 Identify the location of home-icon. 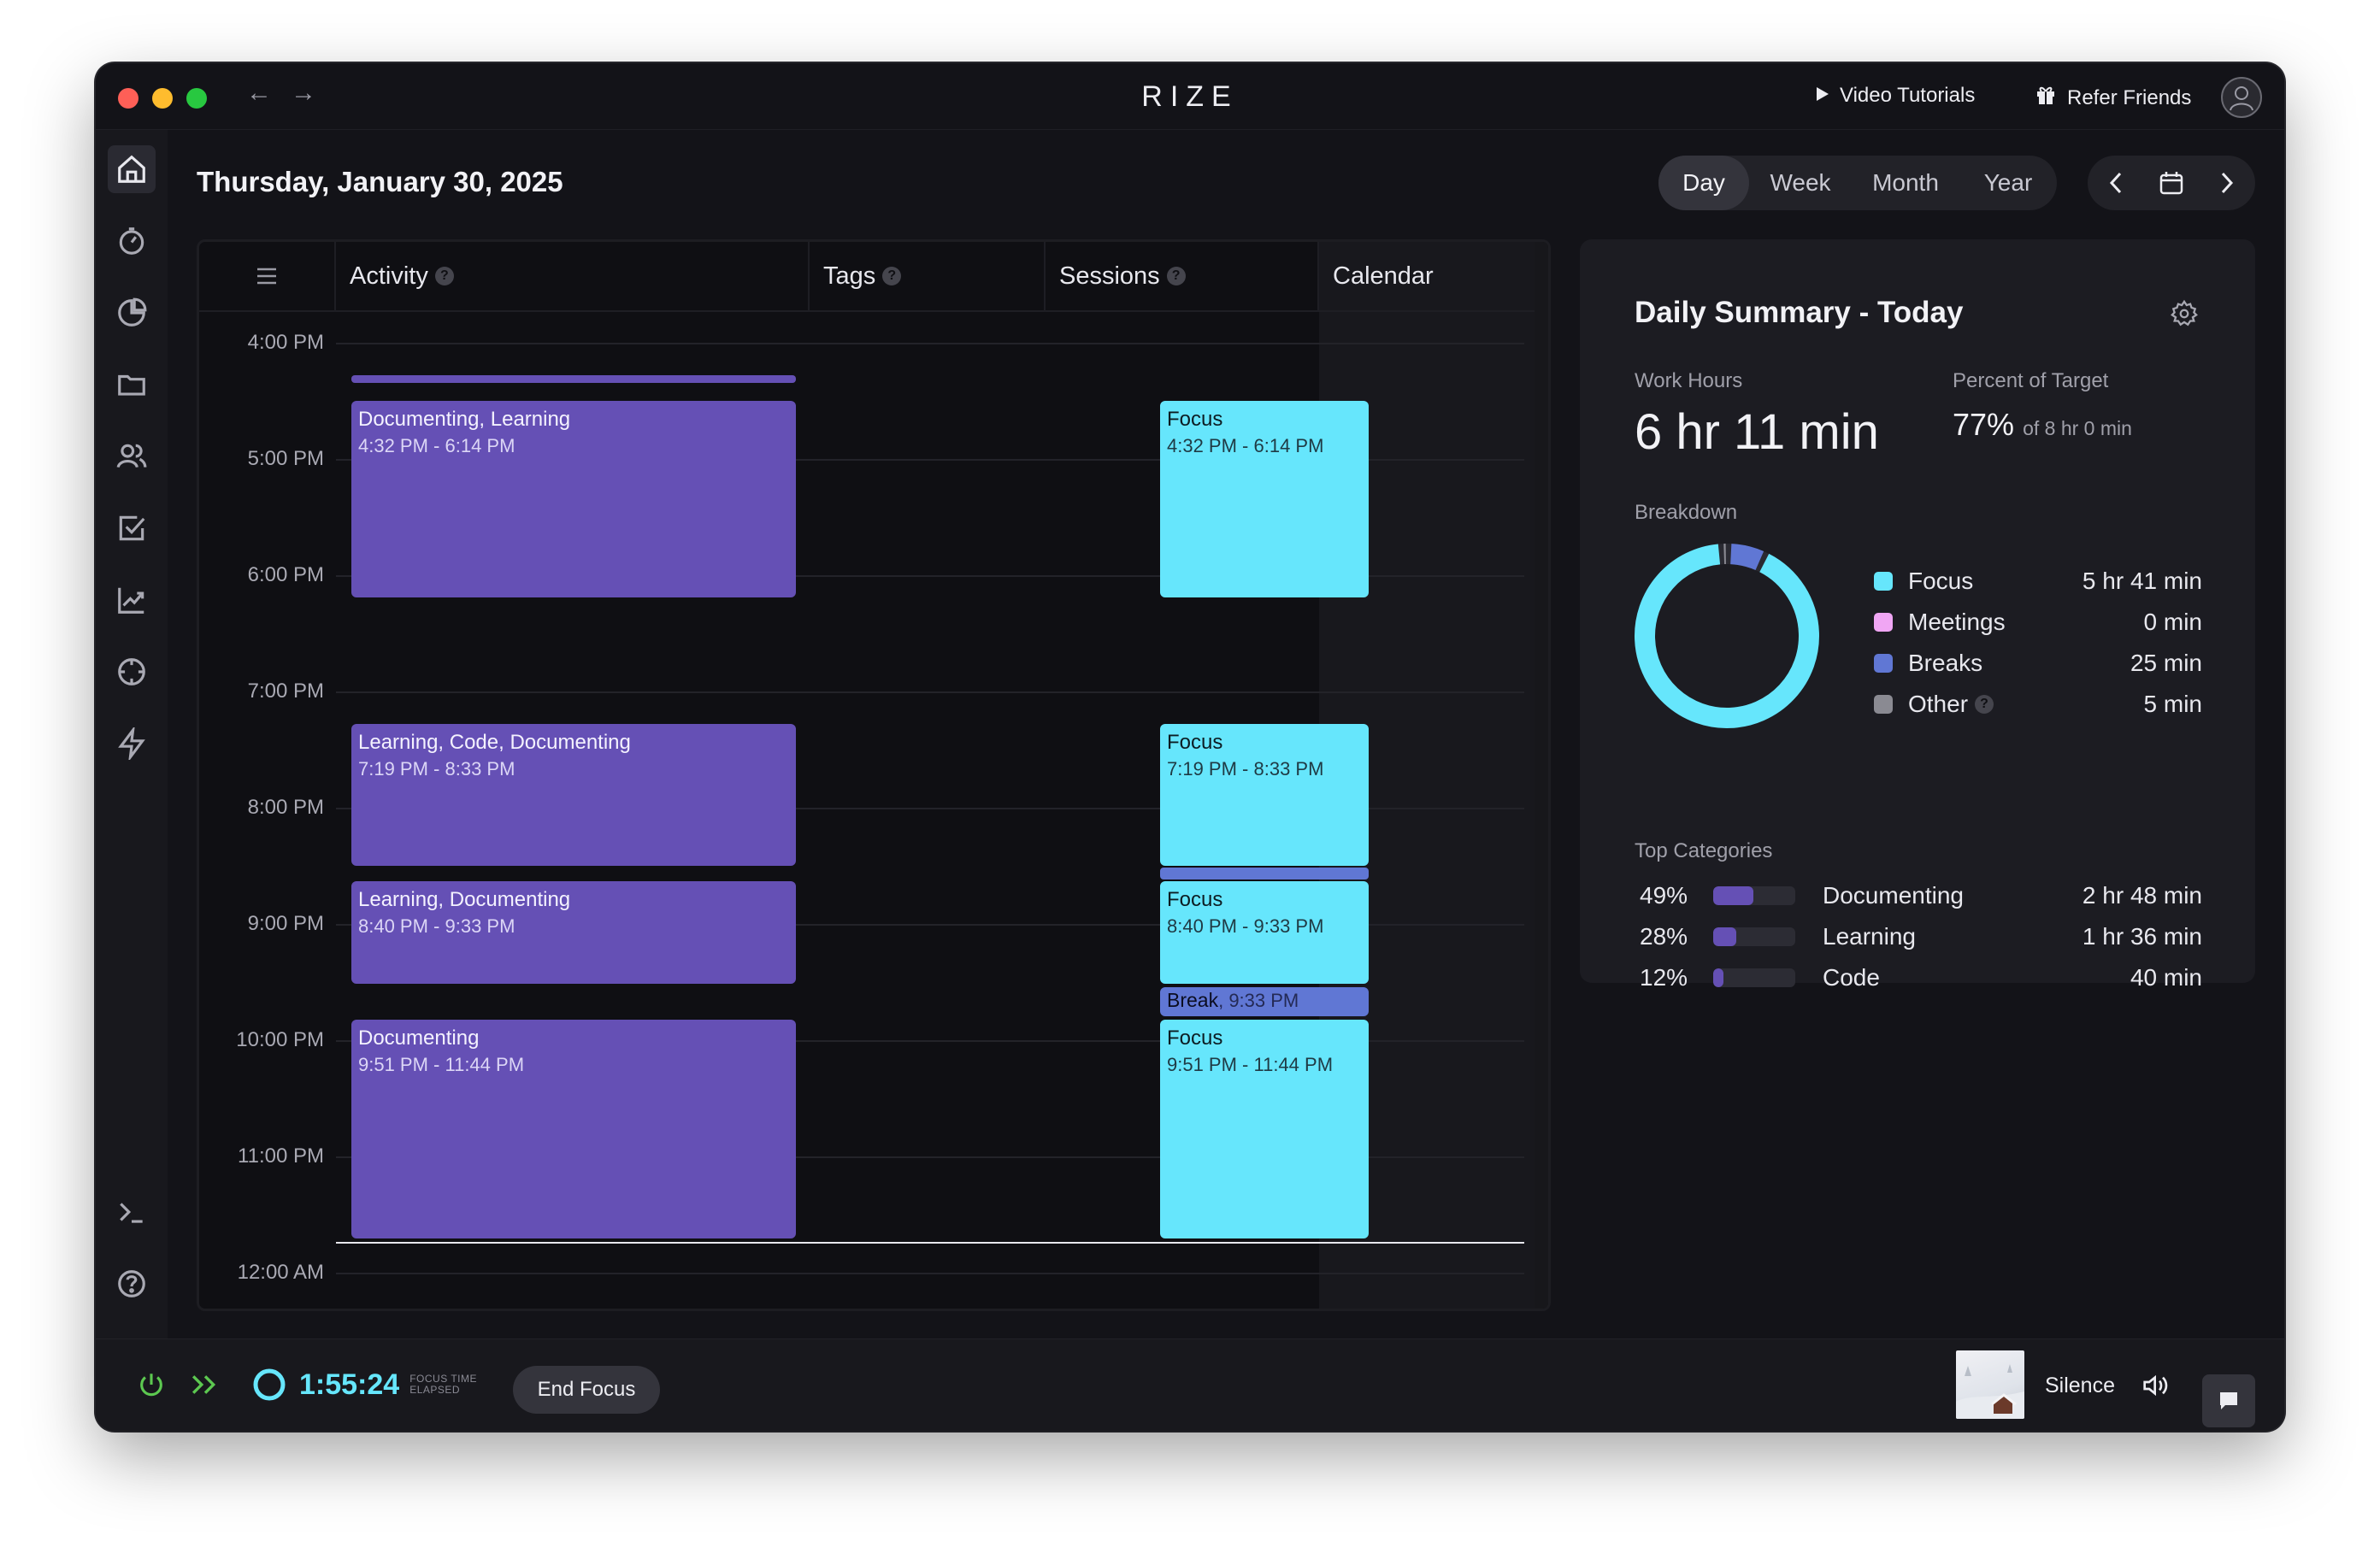
(132, 169).